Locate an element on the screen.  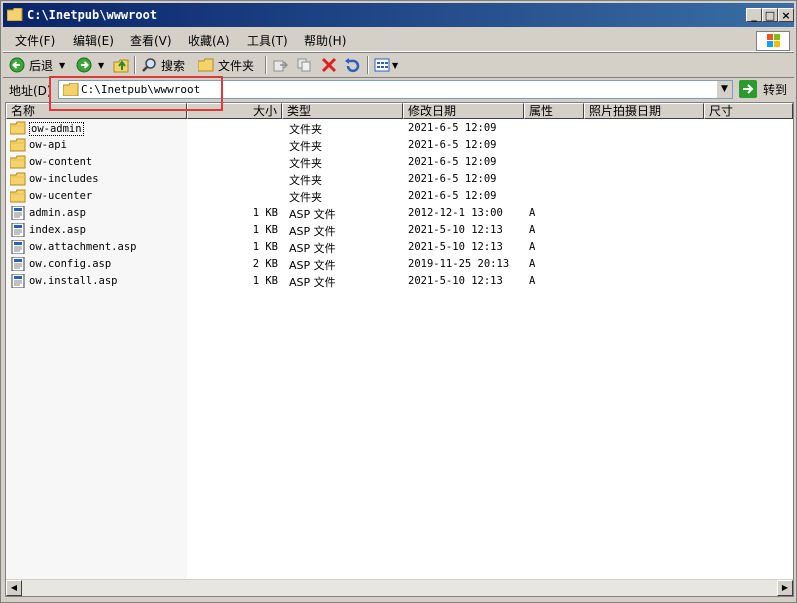
undo-button is located at coordinates (352, 65).